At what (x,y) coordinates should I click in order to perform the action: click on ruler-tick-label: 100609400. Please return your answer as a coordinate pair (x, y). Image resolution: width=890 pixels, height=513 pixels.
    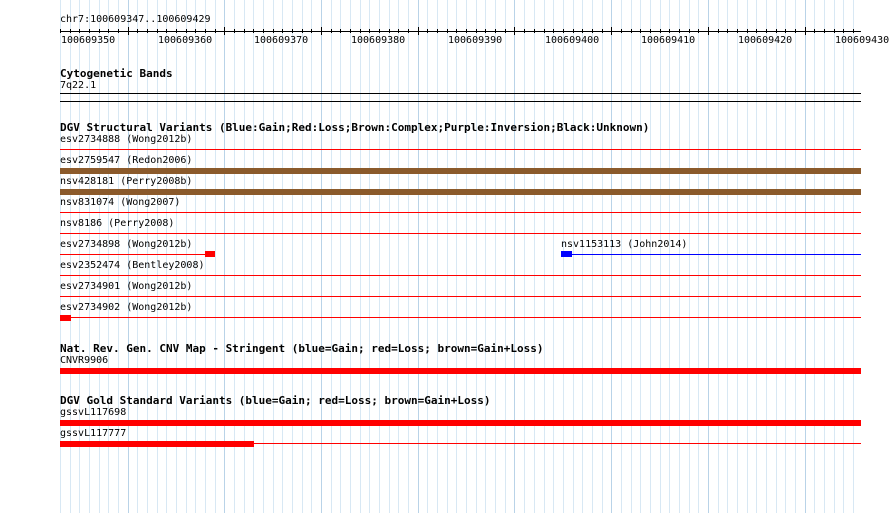
    Looking at the image, I should click on (572, 40).